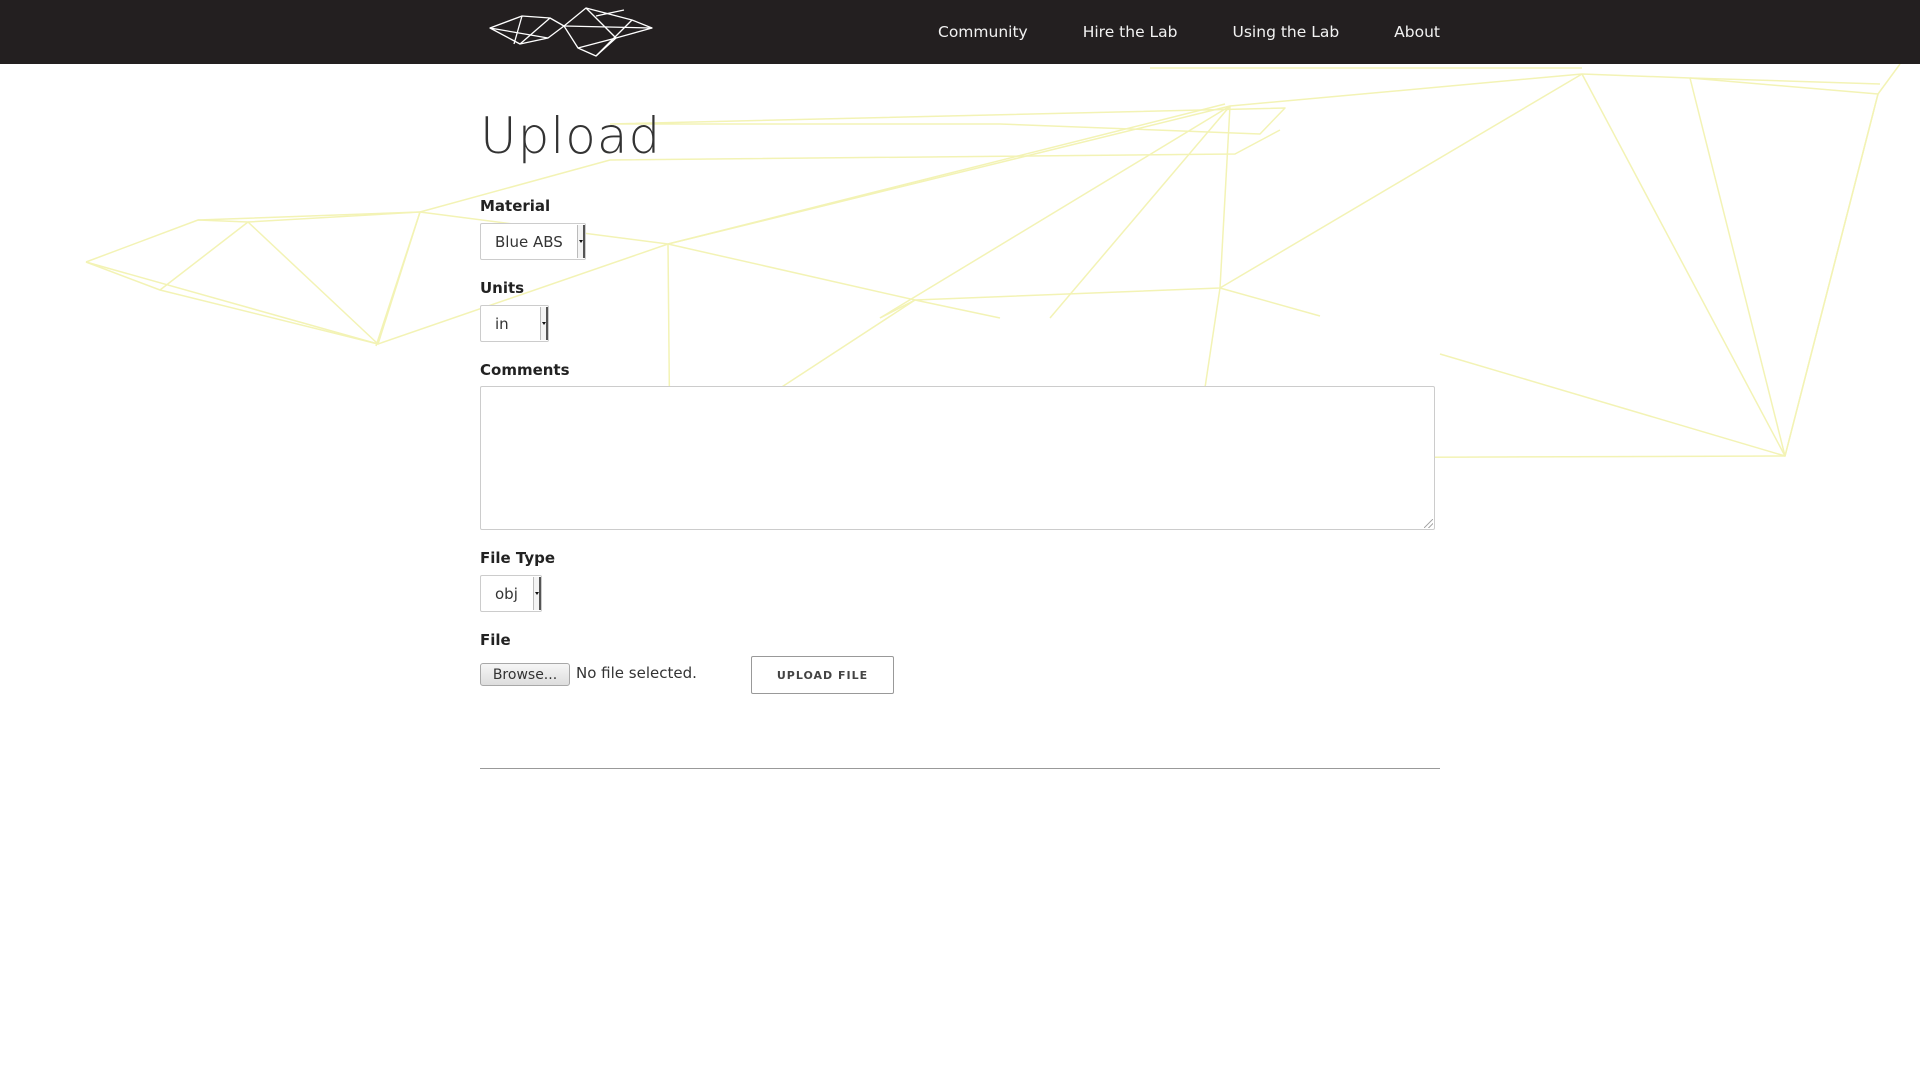 This screenshot has width=1920, height=1078. What do you see at coordinates (518, 558) in the screenshot?
I see `file-type-label: File Type` at bounding box center [518, 558].